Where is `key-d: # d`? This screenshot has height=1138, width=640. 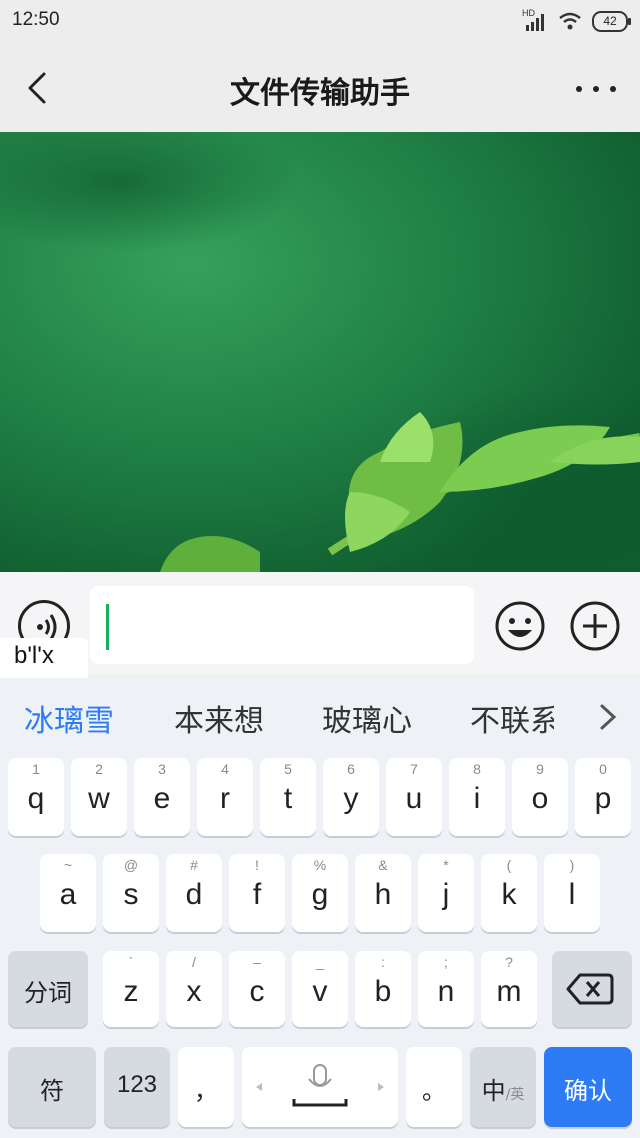
key-d: # d is located at coordinates (194, 893).